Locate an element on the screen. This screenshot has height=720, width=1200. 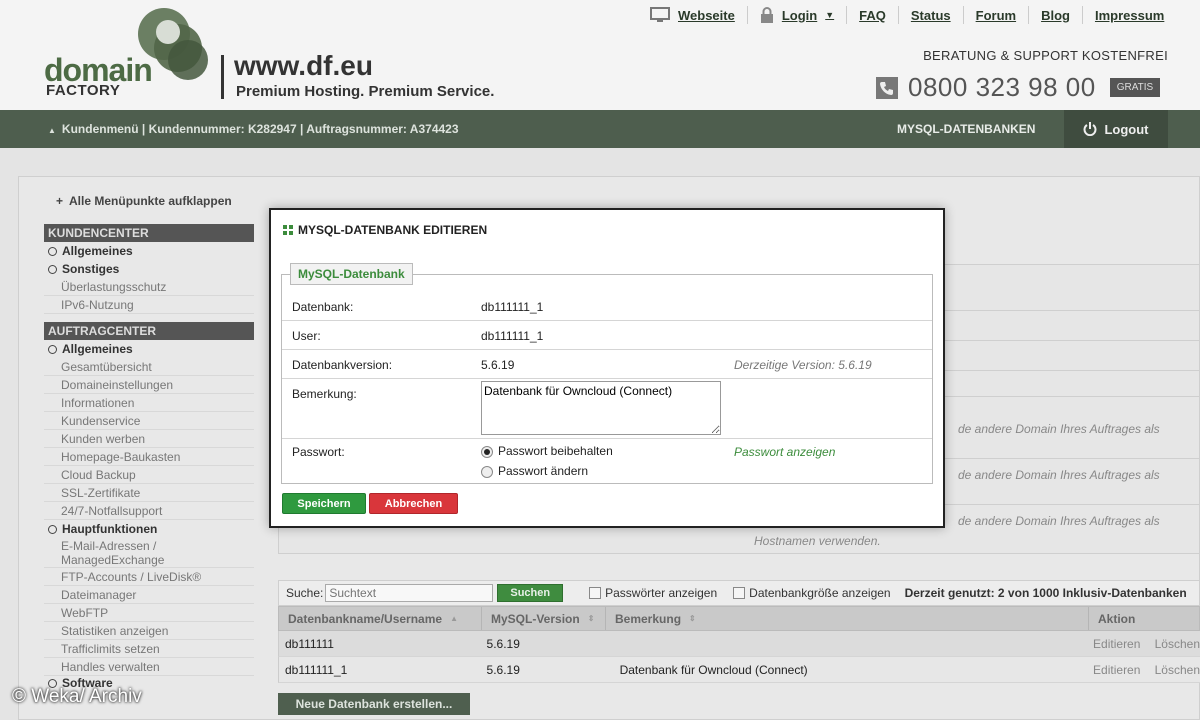
cell-name: db111111_1 is located at coordinates (316, 669).